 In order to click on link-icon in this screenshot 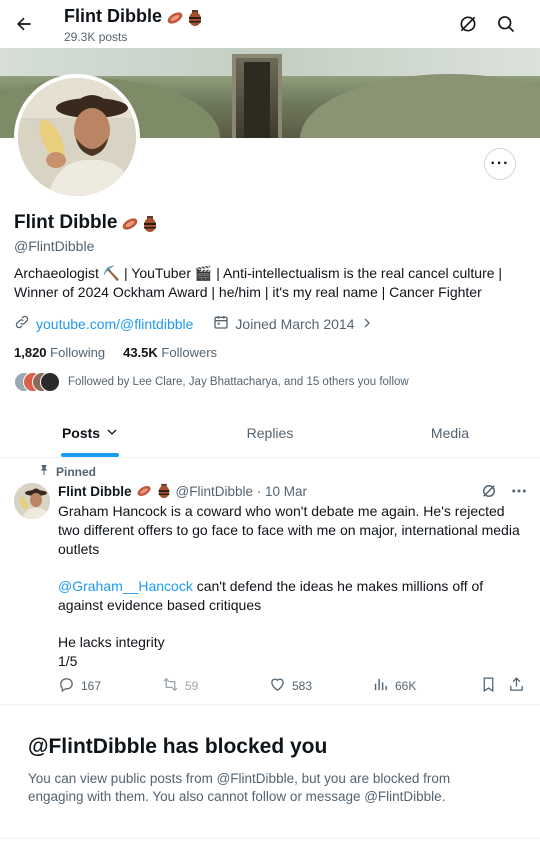, I will do `click(22, 323)`.